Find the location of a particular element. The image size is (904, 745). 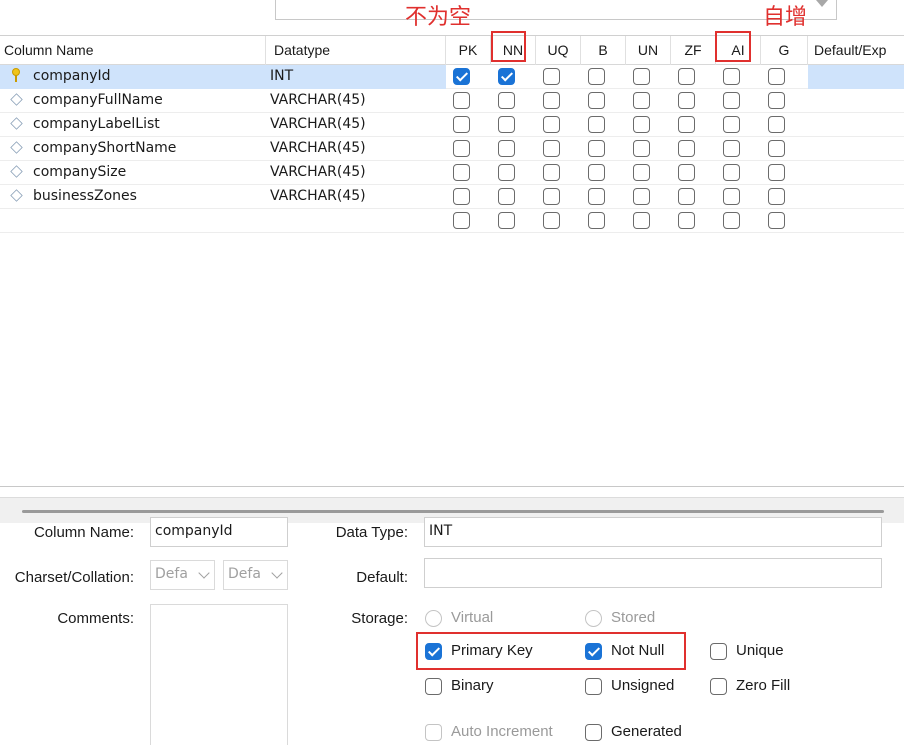

comments-textarea is located at coordinates (219, 674).